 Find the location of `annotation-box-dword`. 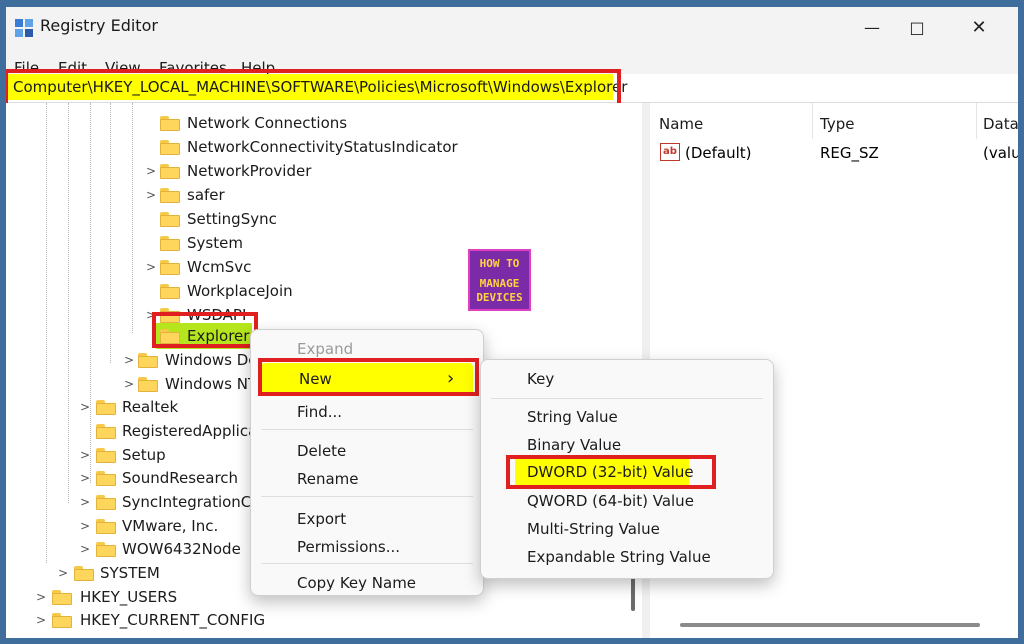

annotation-box-dword is located at coordinates (611, 472).